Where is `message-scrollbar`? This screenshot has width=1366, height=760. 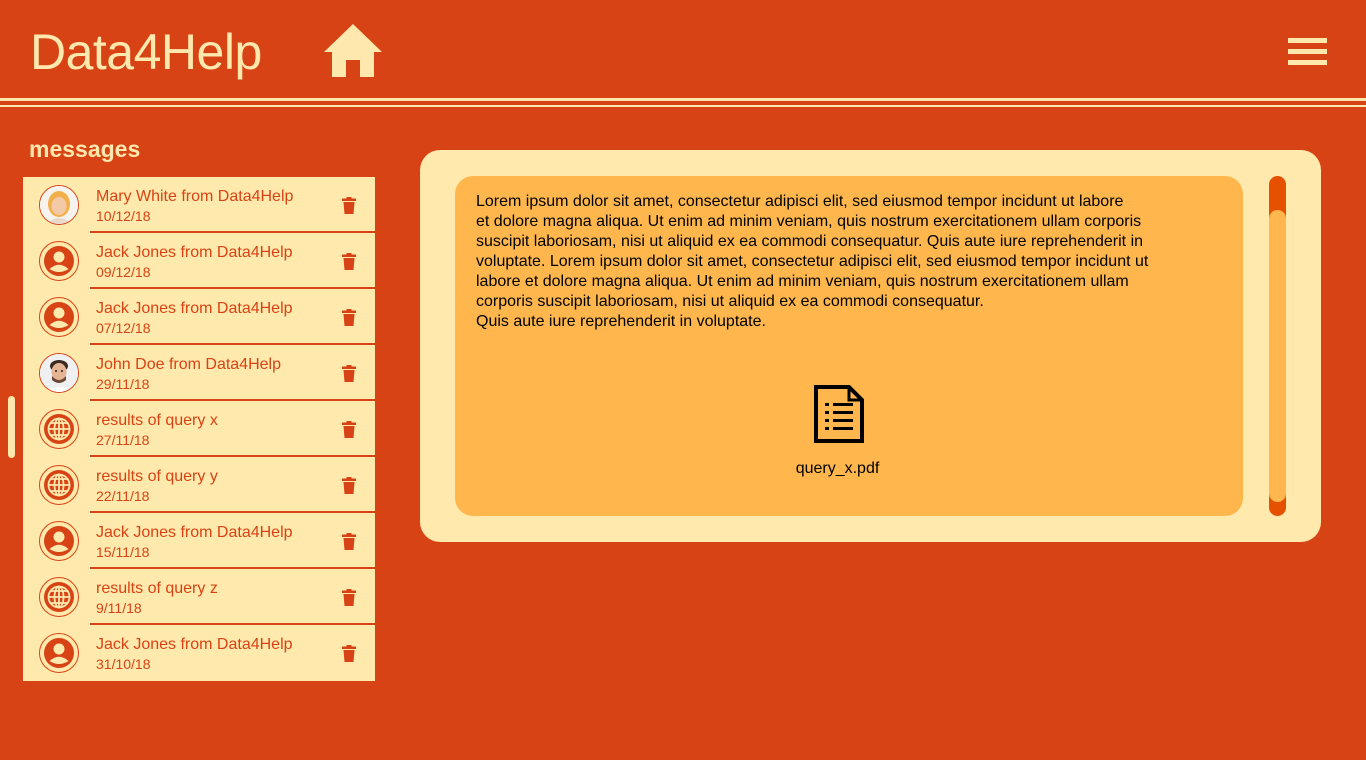 message-scrollbar is located at coordinates (1277, 346).